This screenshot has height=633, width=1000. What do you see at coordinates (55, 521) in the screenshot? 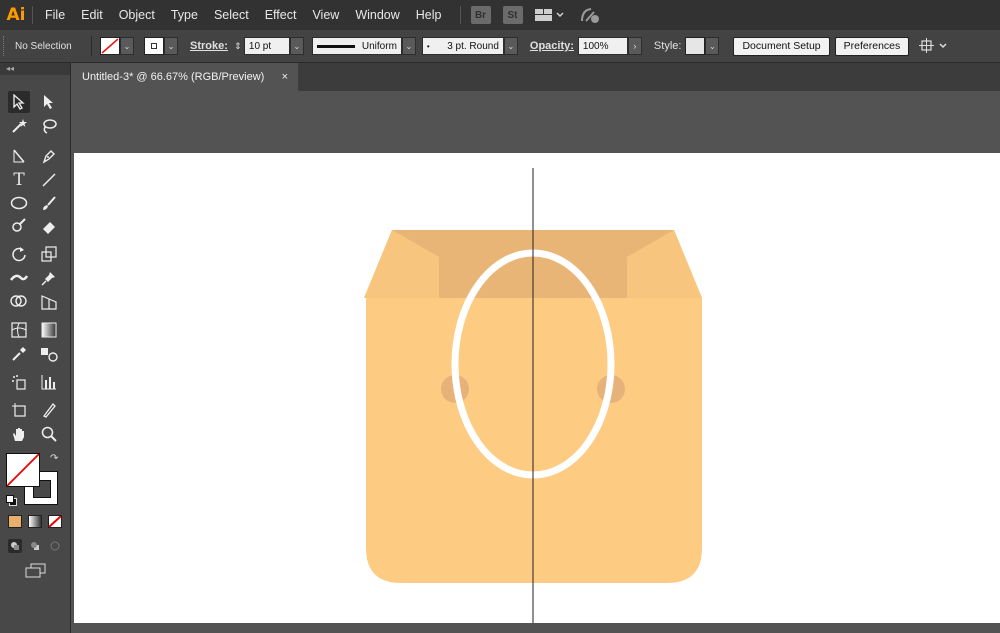
I see `none-mode-button` at bounding box center [55, 521].